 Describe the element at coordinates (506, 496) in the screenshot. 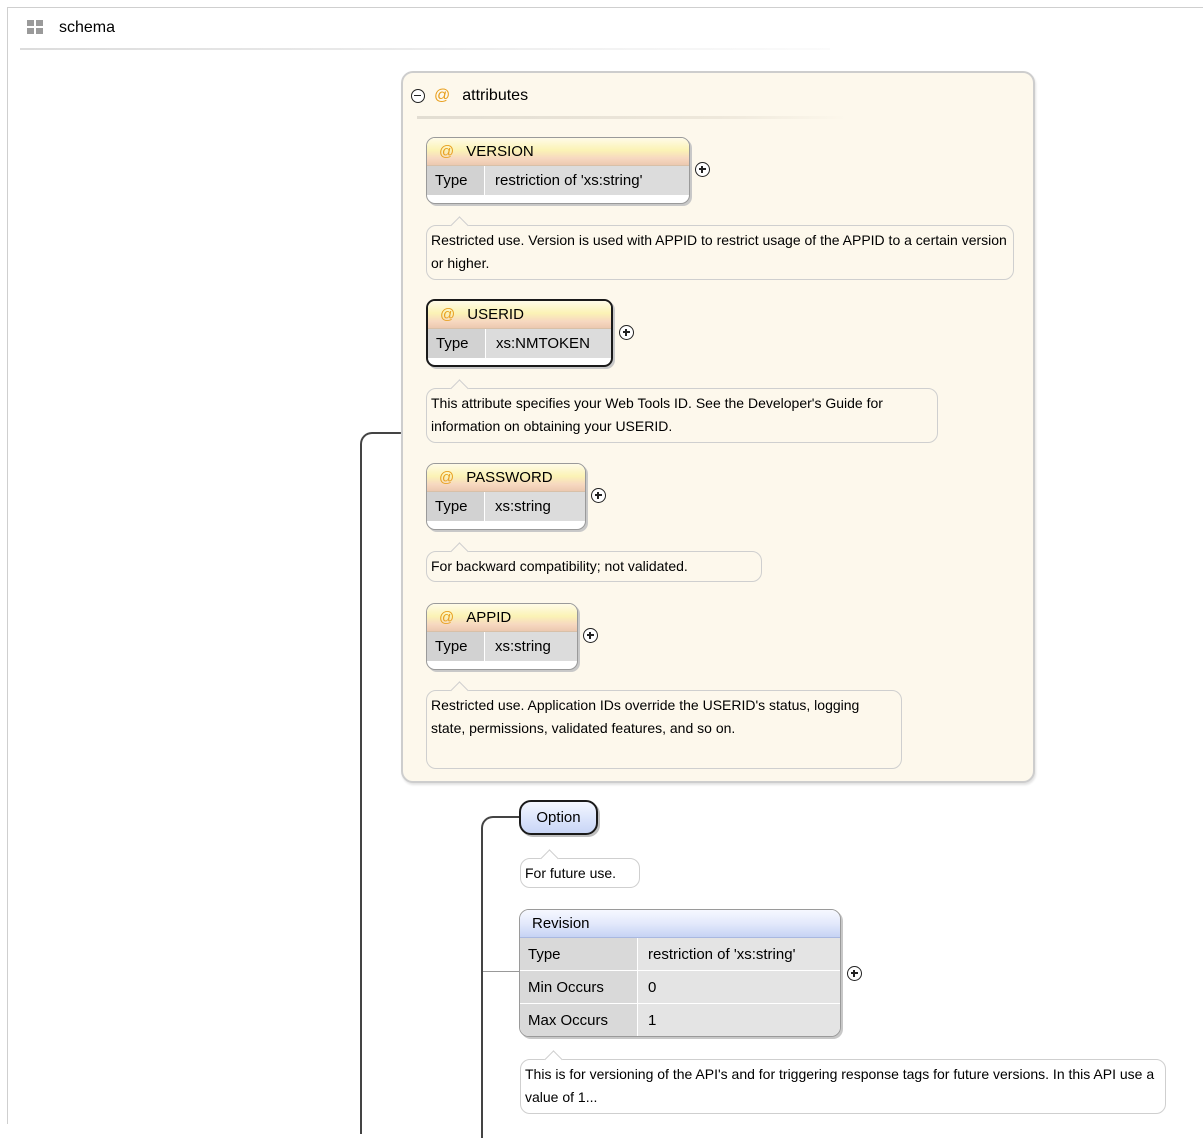

I see `attribute-node-password: @ PASSWORD Type xs:string` at that location.